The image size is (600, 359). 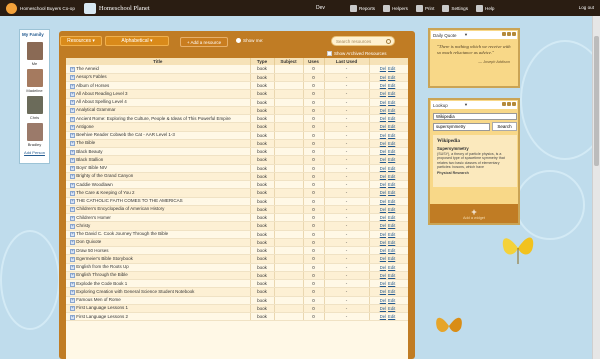 What do you see at coordinates (424, 8) in the screenshot?
I see `nav-print: Print` at bounding box center [424, 8].